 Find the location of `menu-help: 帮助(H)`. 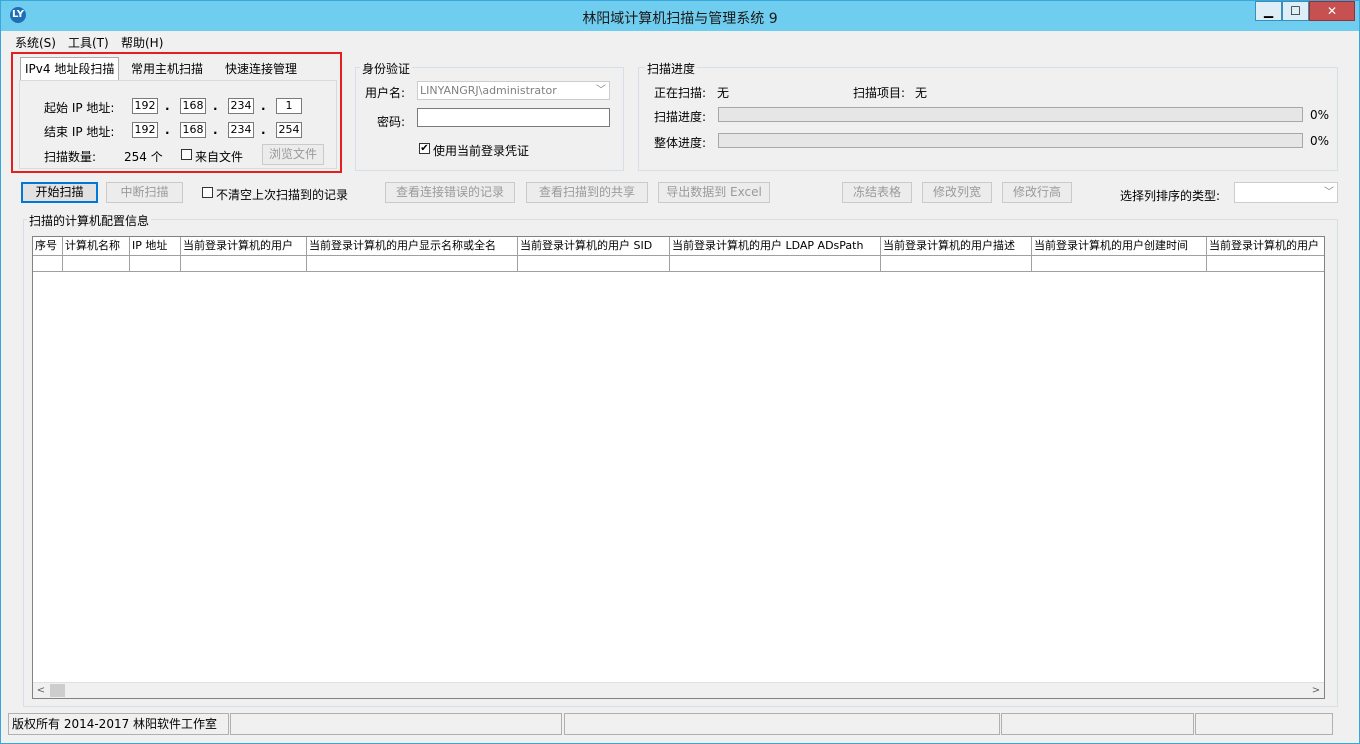

menu-help: 帮助(H) is located at coordinates (142, 42).